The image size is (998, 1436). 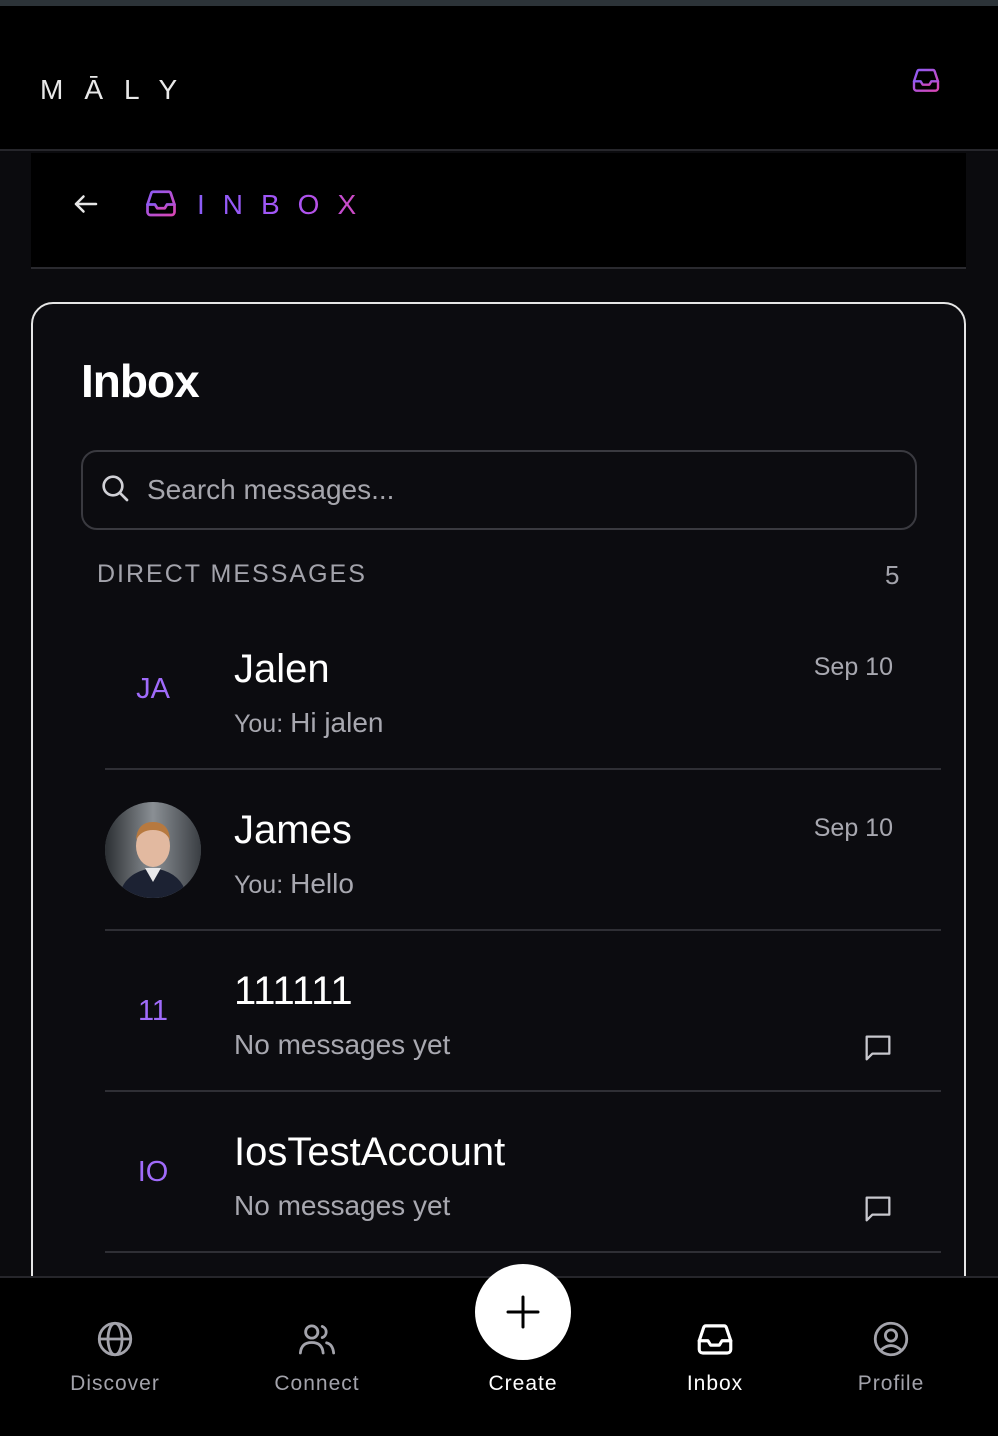 I want to click on avatar-photo, so click(x=153, y=850).